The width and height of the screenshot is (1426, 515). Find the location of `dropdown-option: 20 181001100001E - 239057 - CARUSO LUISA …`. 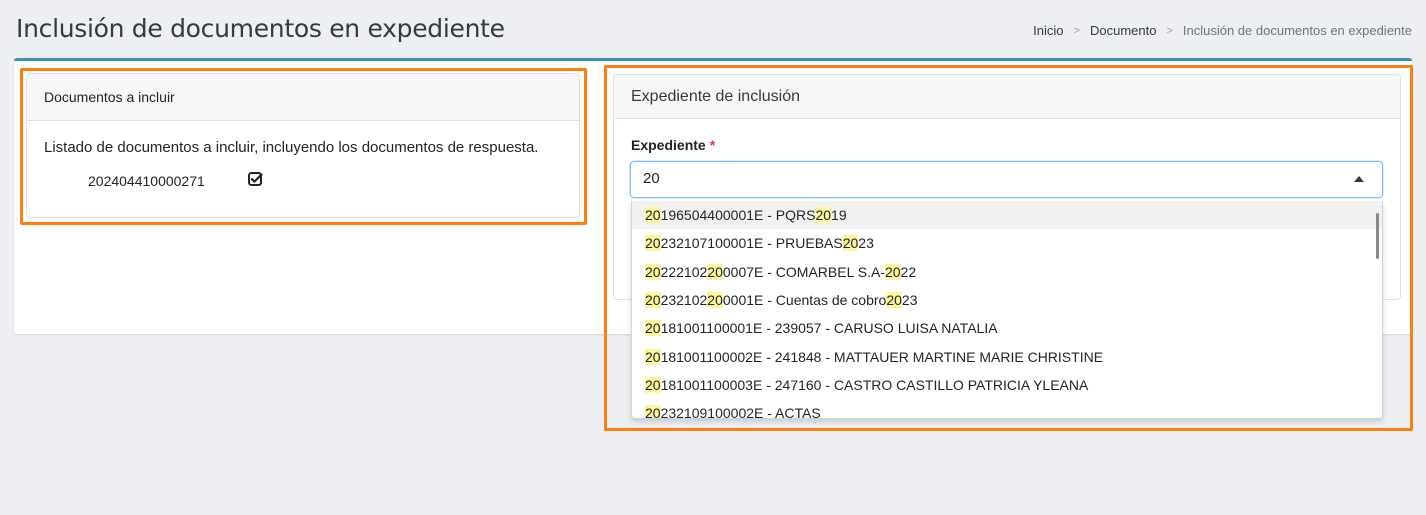

dropdown-option: 20 181001100001E - 239057 - CARUSO LUISA … is located at coordinates (1007, 328).